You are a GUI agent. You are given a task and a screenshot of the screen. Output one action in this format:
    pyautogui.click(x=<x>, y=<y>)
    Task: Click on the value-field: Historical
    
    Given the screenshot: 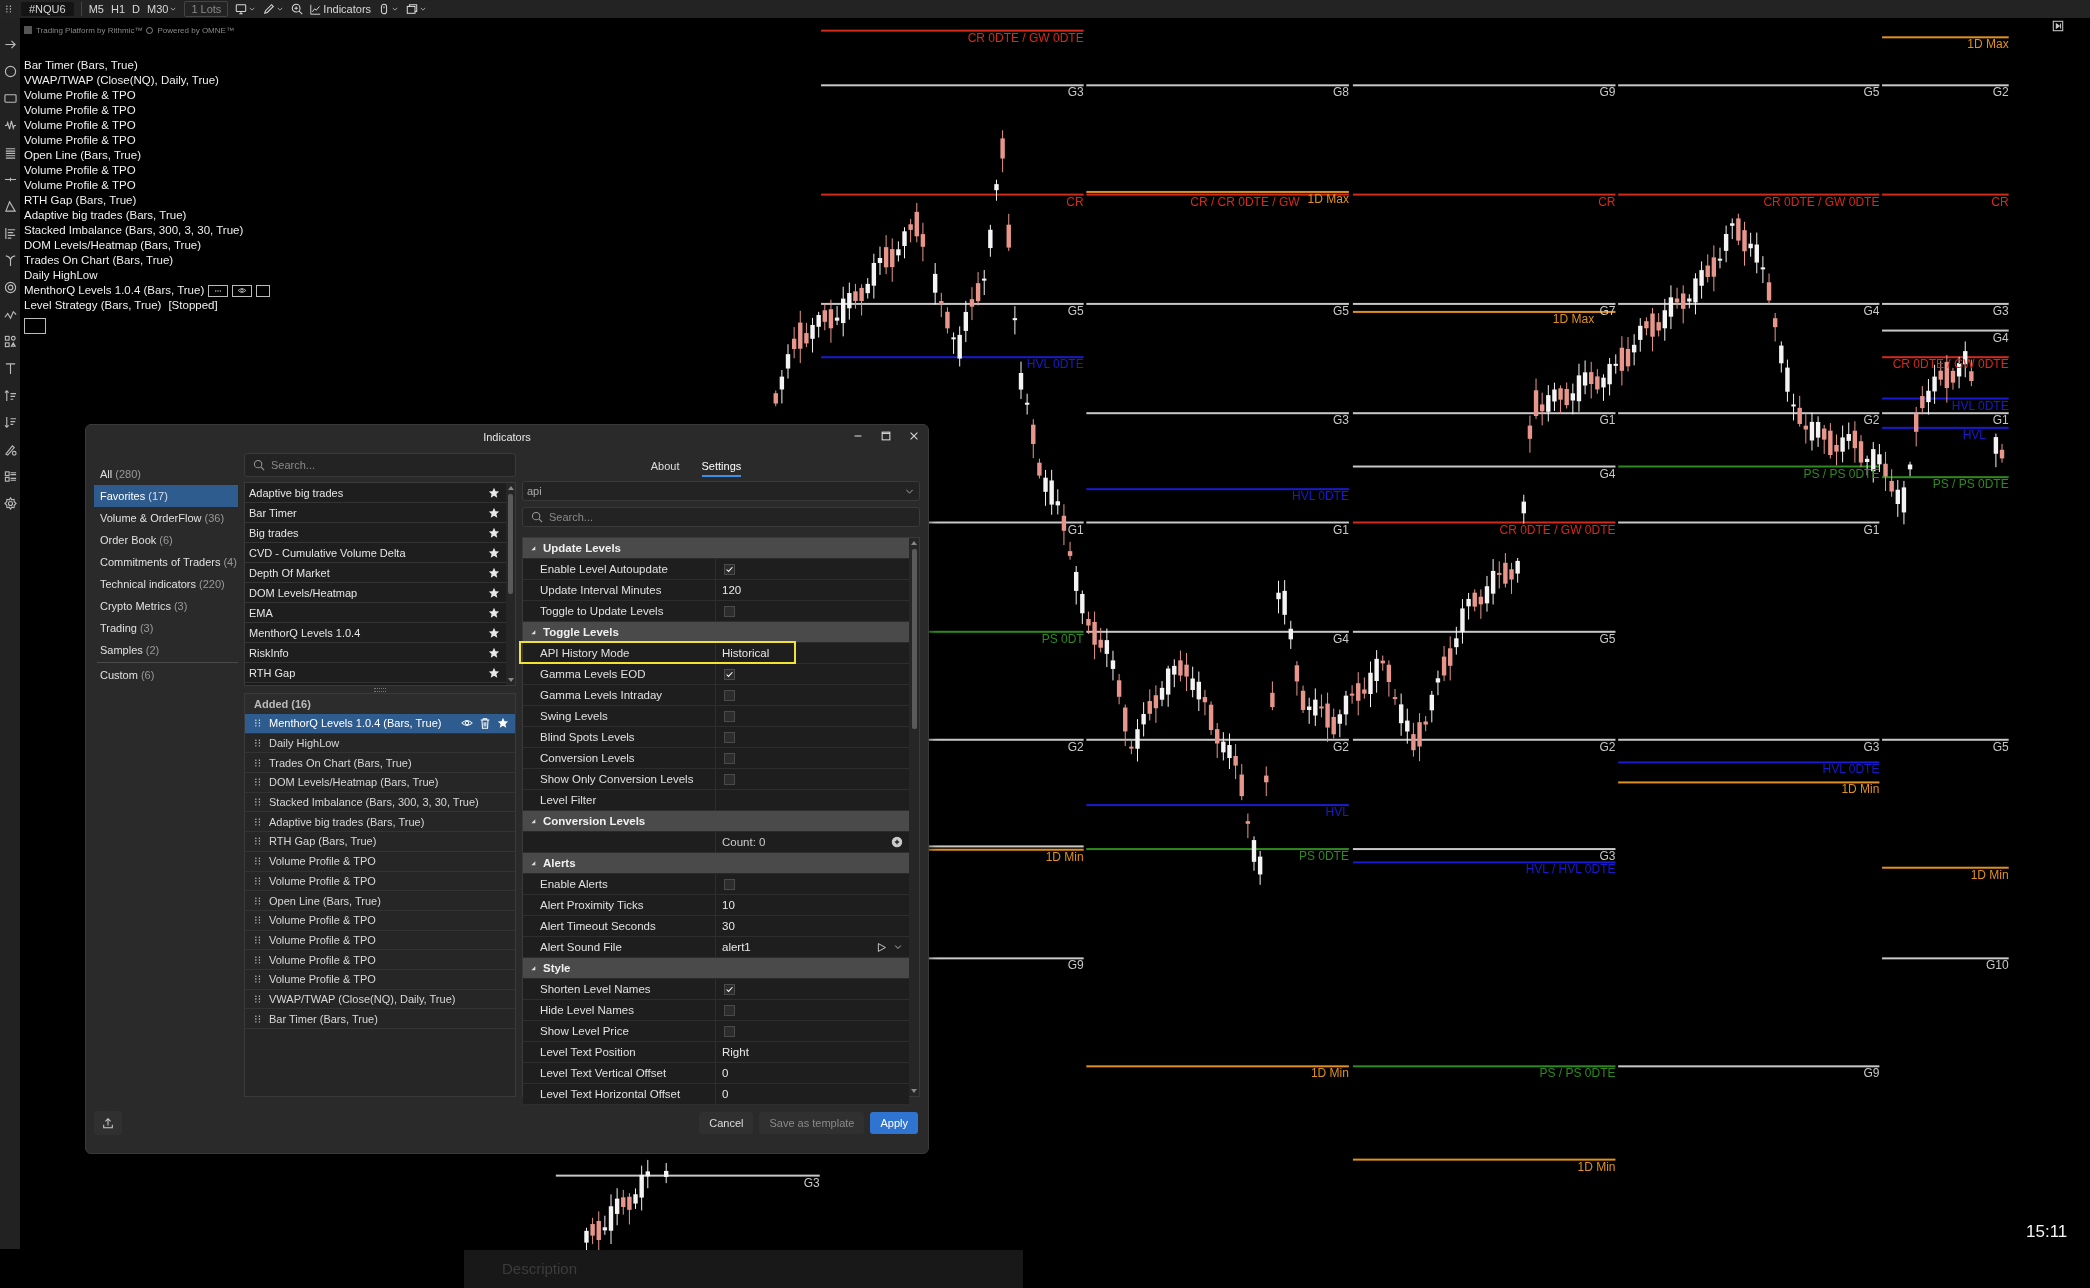 What is the action you would take?
    pyautogui.click(x=815, y=653)
    